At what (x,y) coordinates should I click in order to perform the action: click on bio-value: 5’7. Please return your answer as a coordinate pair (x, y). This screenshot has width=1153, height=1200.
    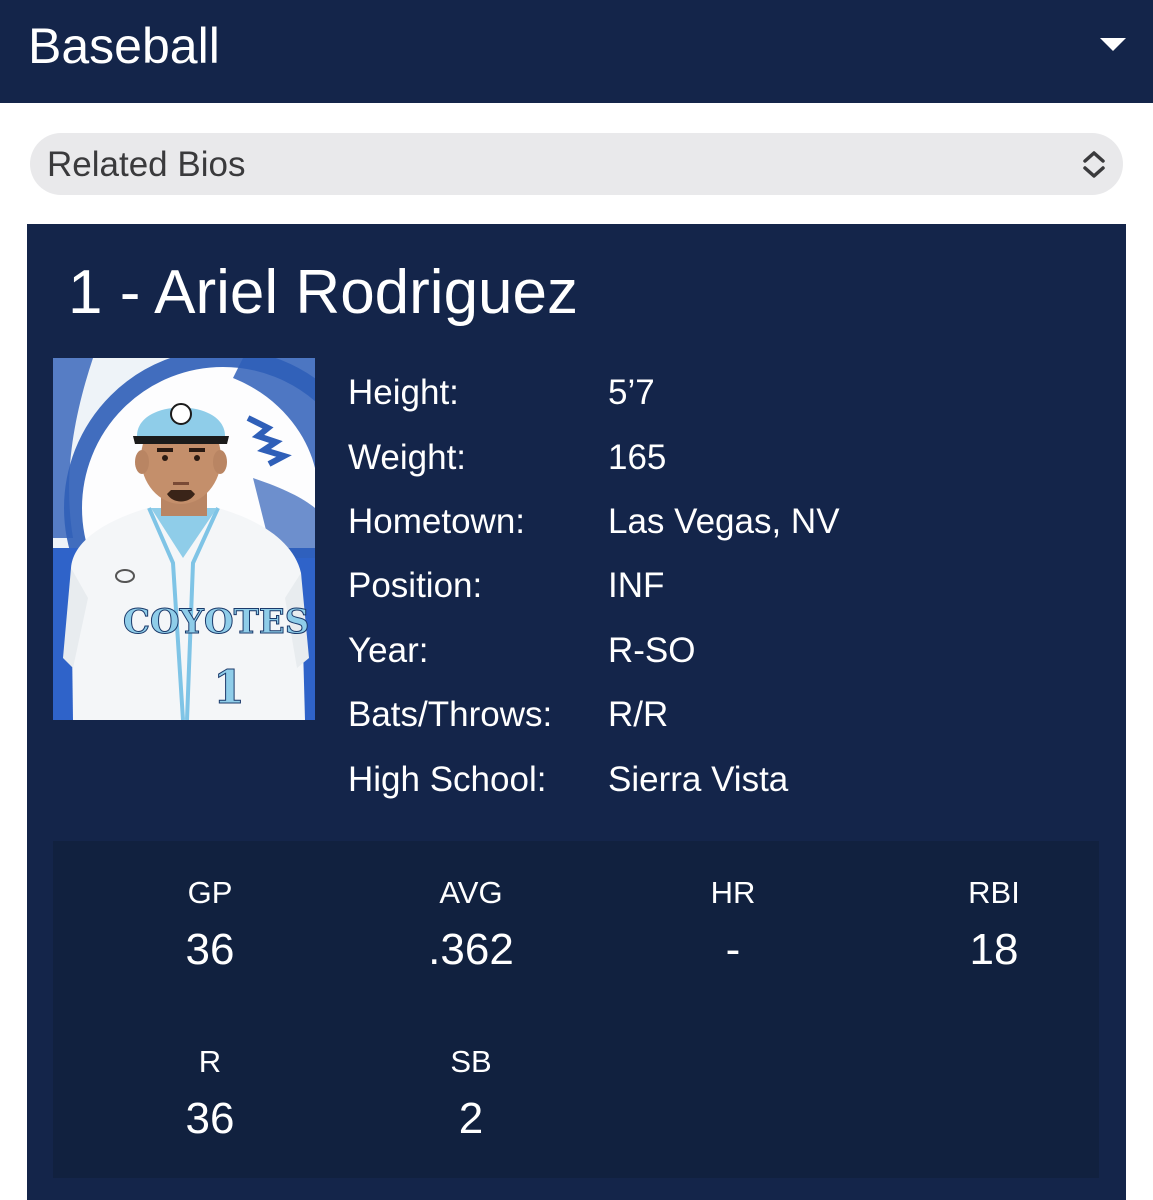
    Looking at the image, I should click on (631, 392).